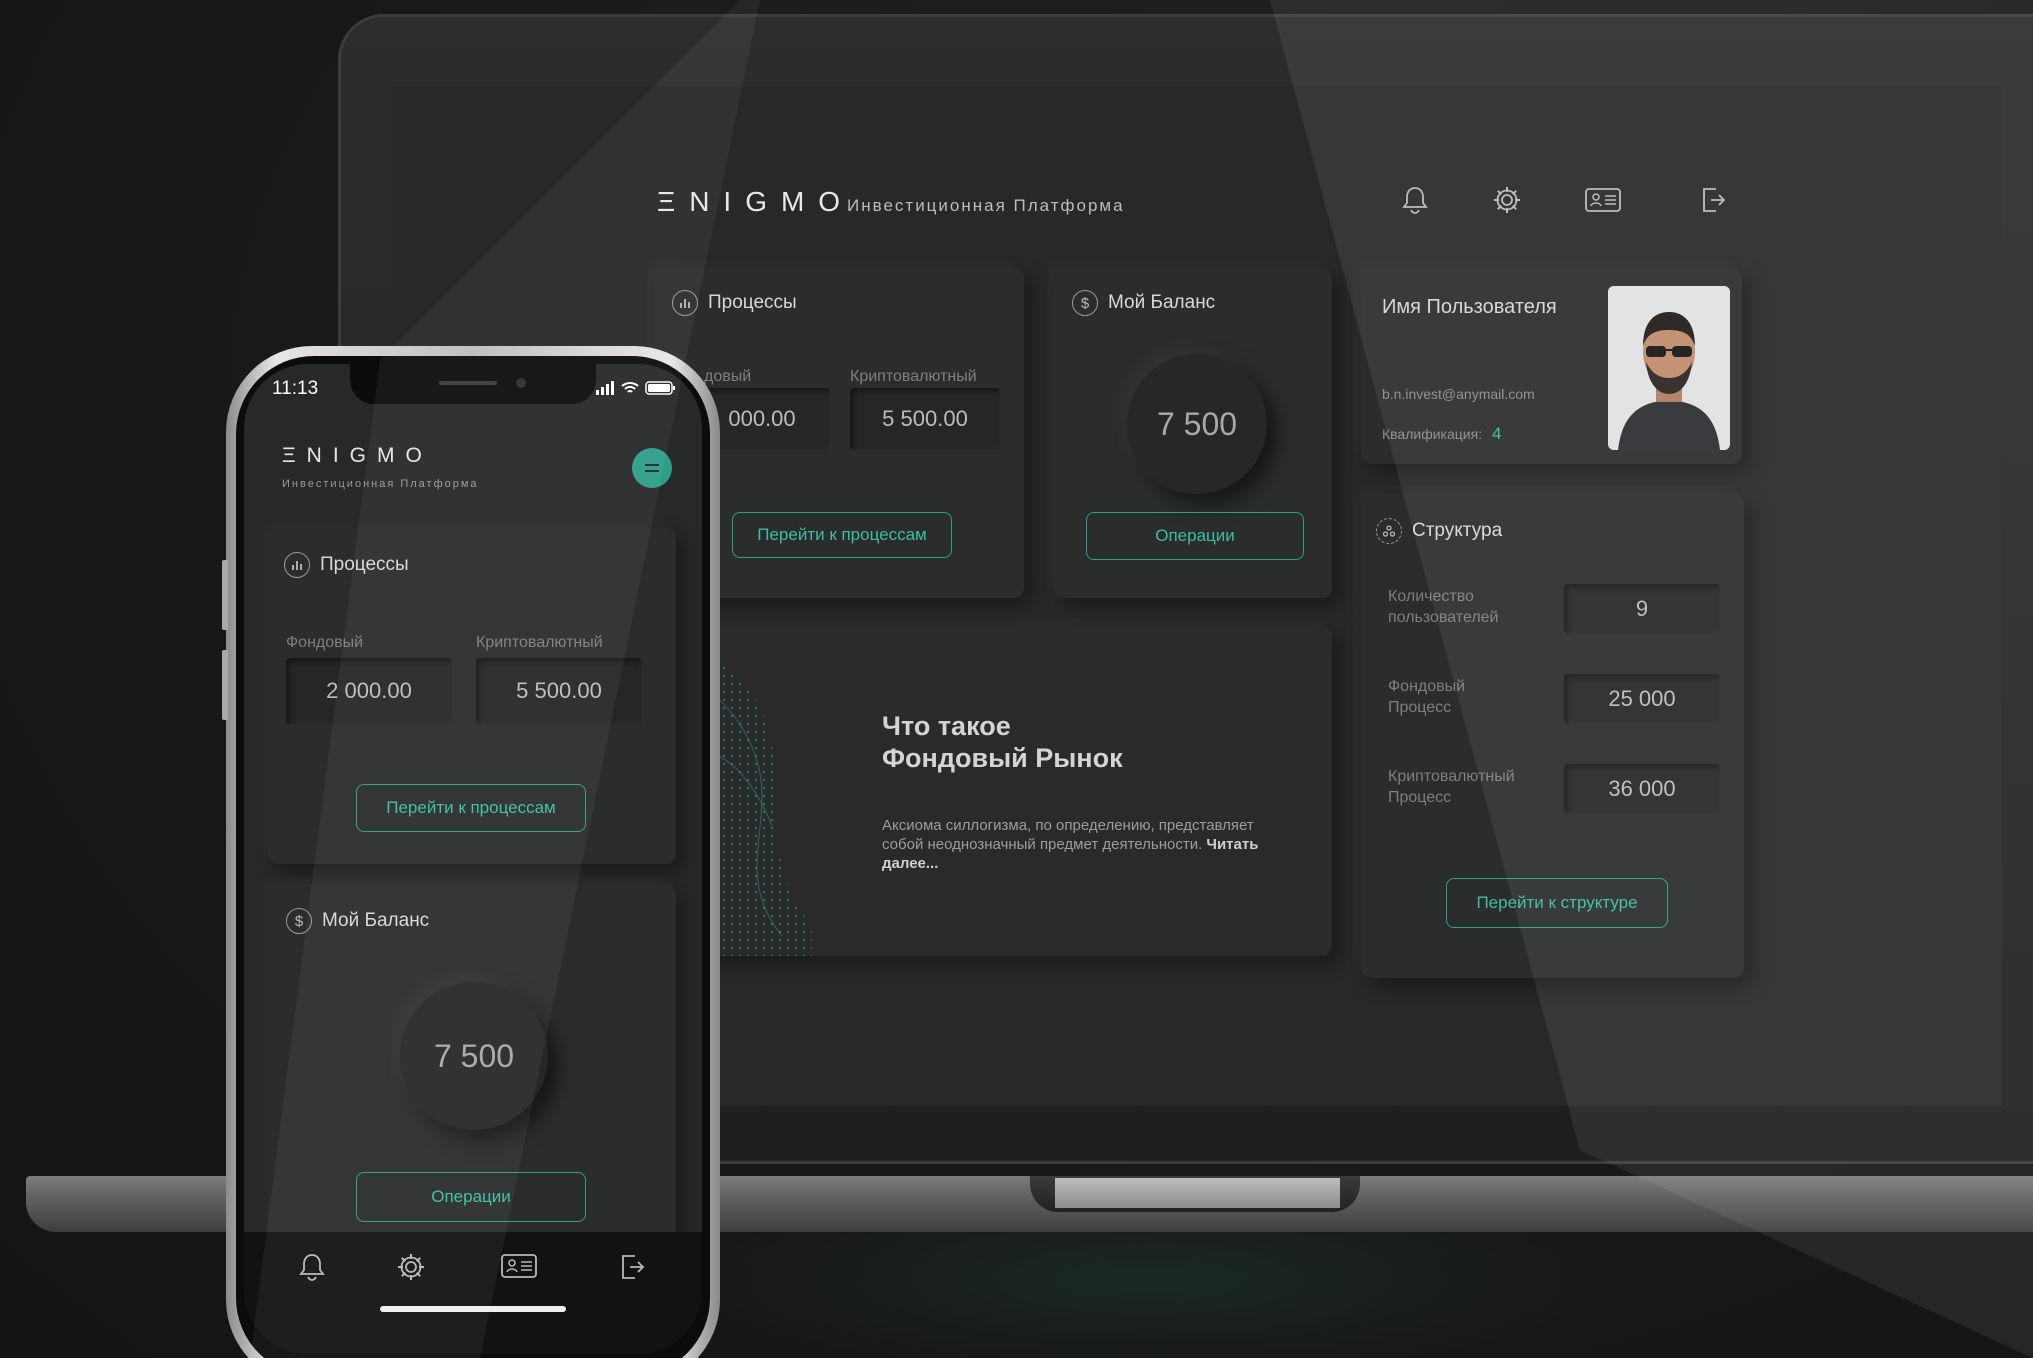 This screenshot has height=1358, width=2033. Describe the element at coordinates (756, 201) in the screenshot. I see `desktop-logo: ΞNIGMO` at that location.